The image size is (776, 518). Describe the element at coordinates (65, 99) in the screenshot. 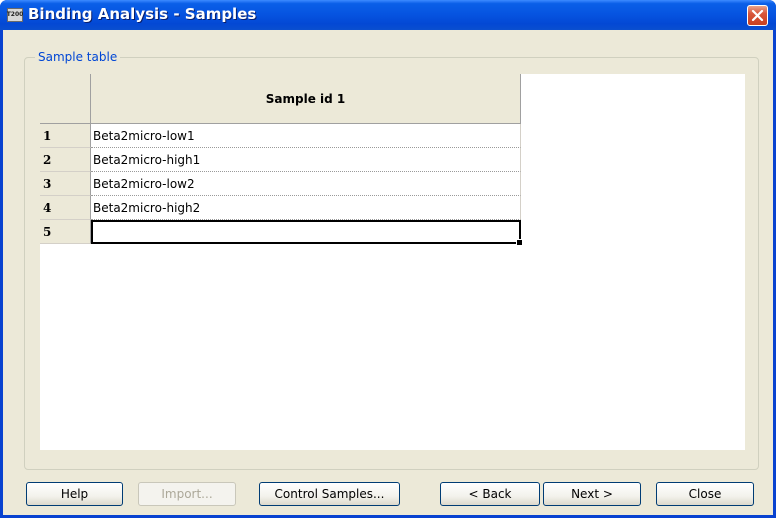

I see `grid-corner` at that location.